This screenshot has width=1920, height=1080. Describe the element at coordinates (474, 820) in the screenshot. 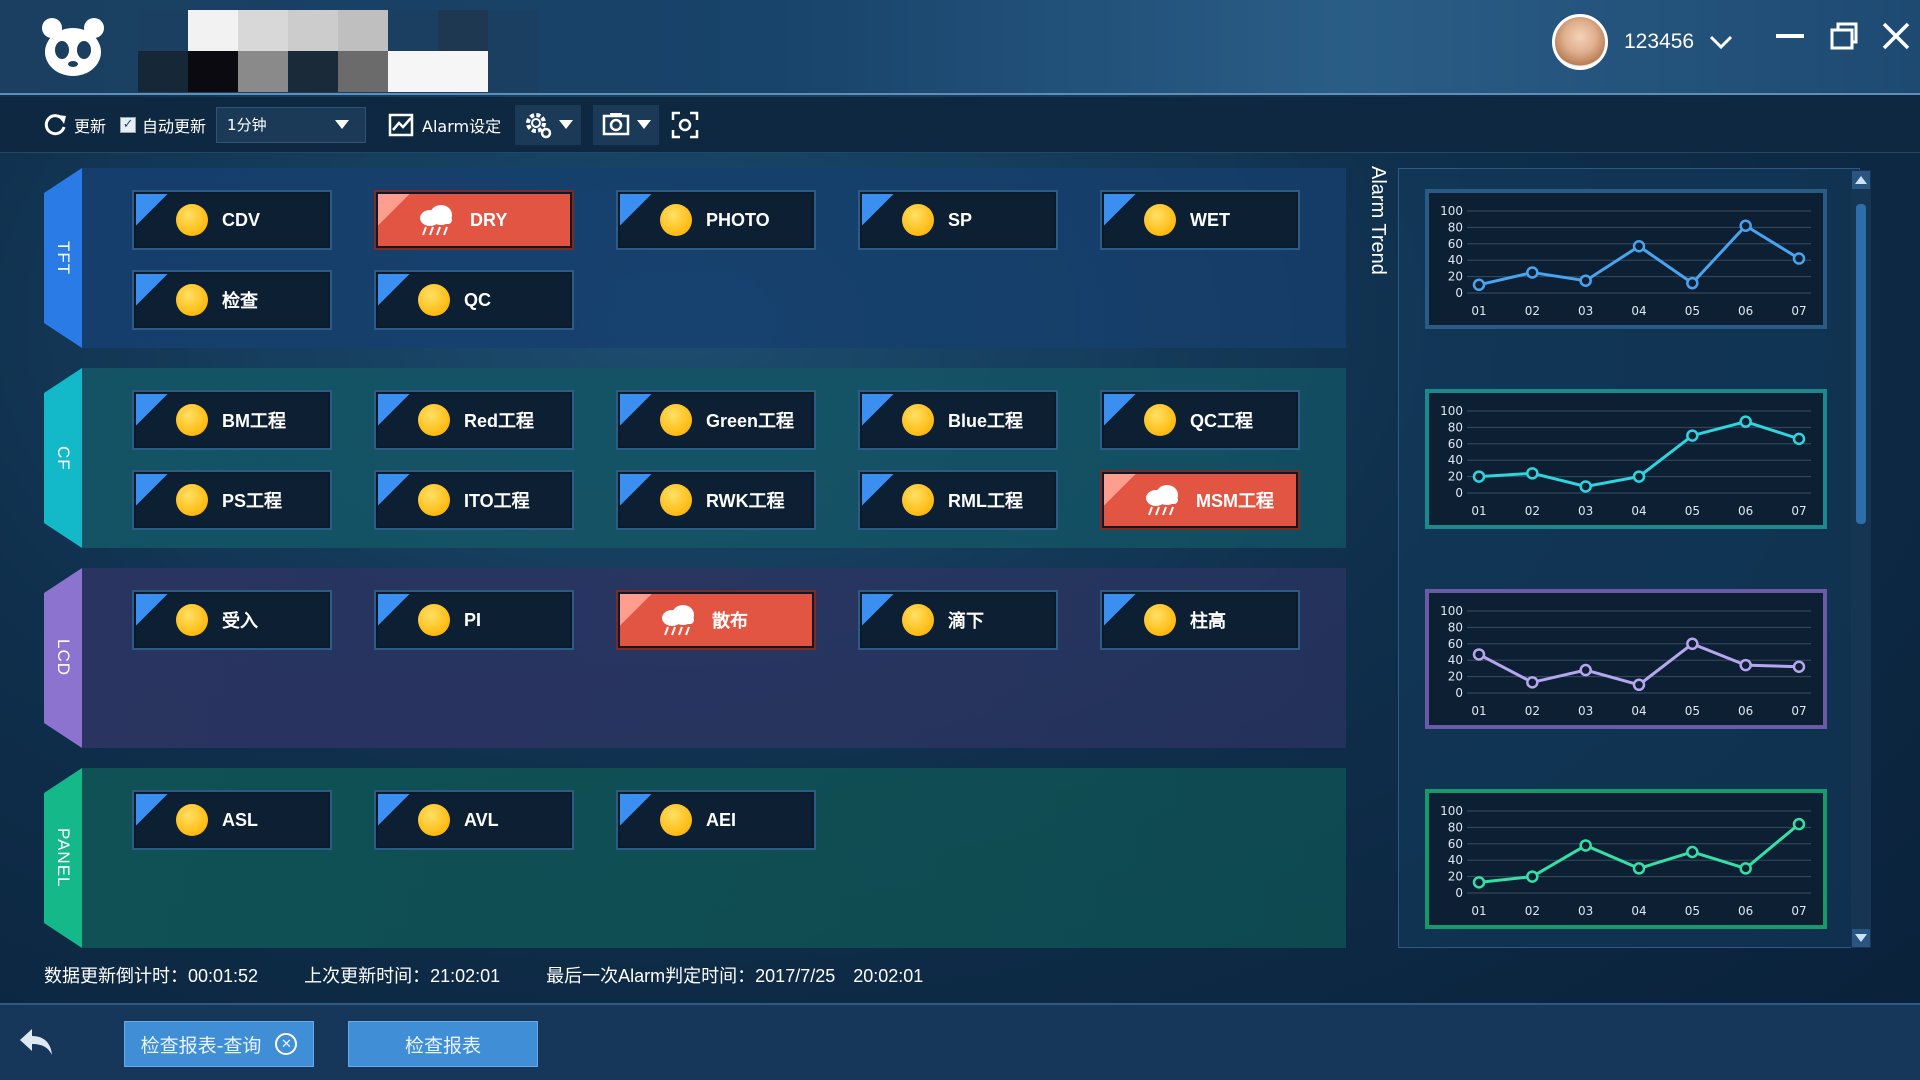

I see `process-card: AVL` at that location.